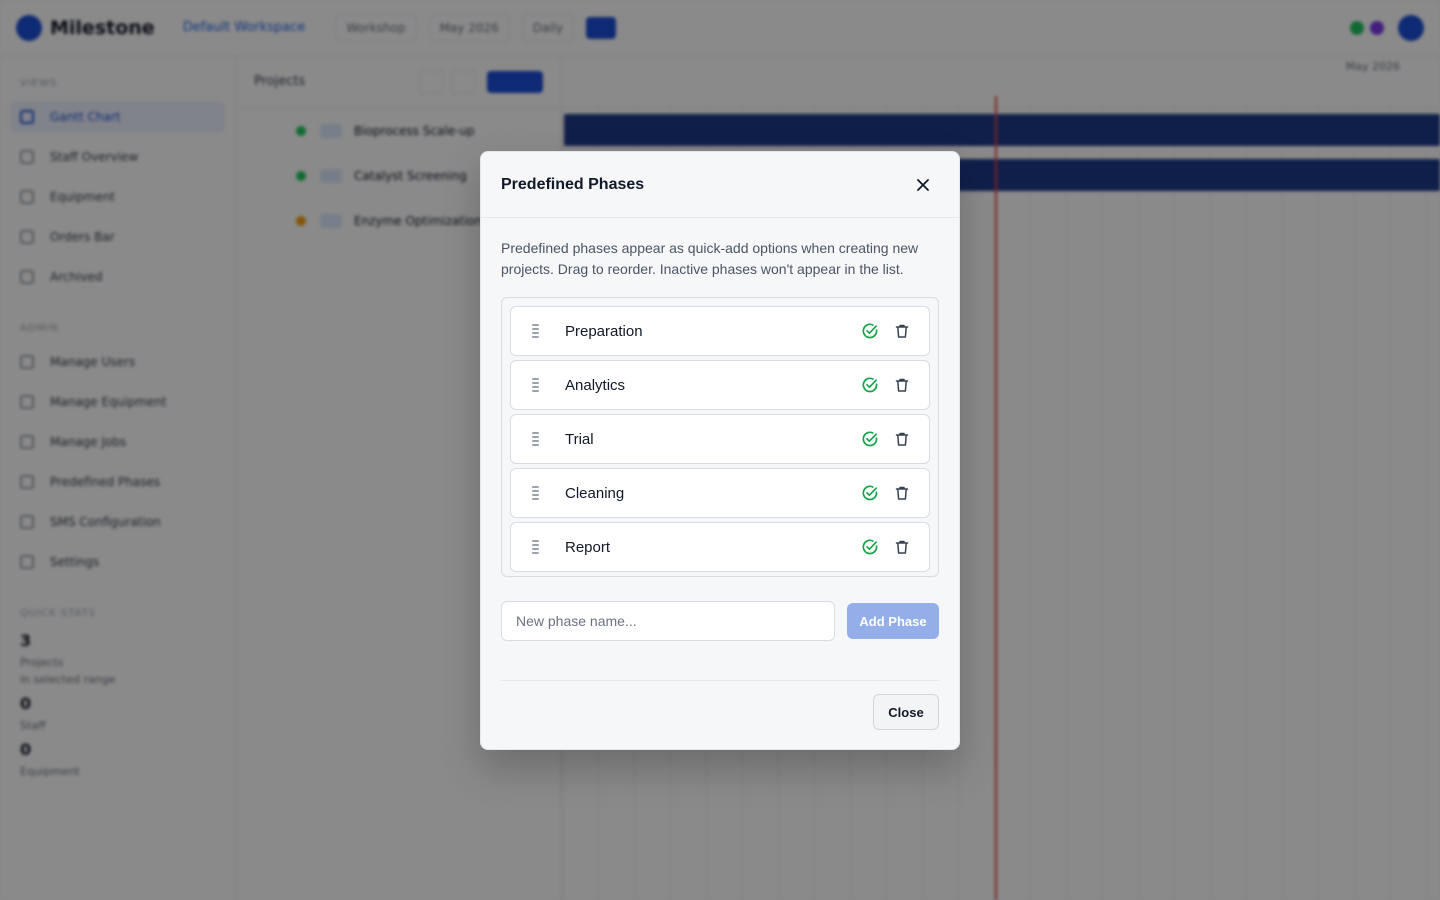 The width and height of the screenshot is (1440, 900). What do you see at coordinates (720, 547) in the screenshot?
I see `phase-item-report: Report` at bounding box center [720, 547].